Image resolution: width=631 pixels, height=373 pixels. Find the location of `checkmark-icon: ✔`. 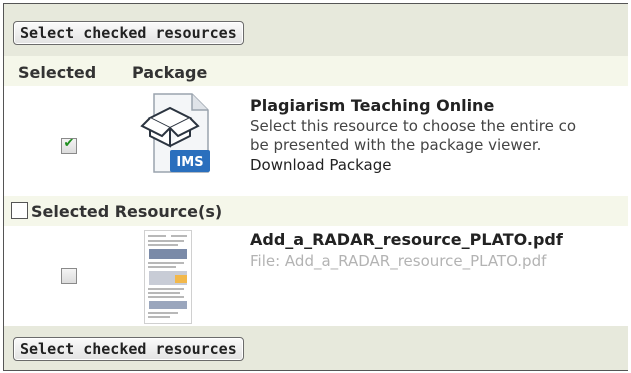

checkmark-icon: ✔ is located at coordinates (69, 143).